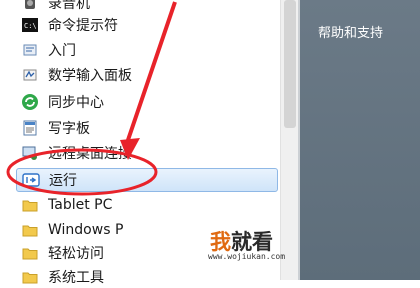  What do you see at coordinates (63, 181) in the screenshot?
I see `menu-item-label: 运行` at bounding box center [63, 181].